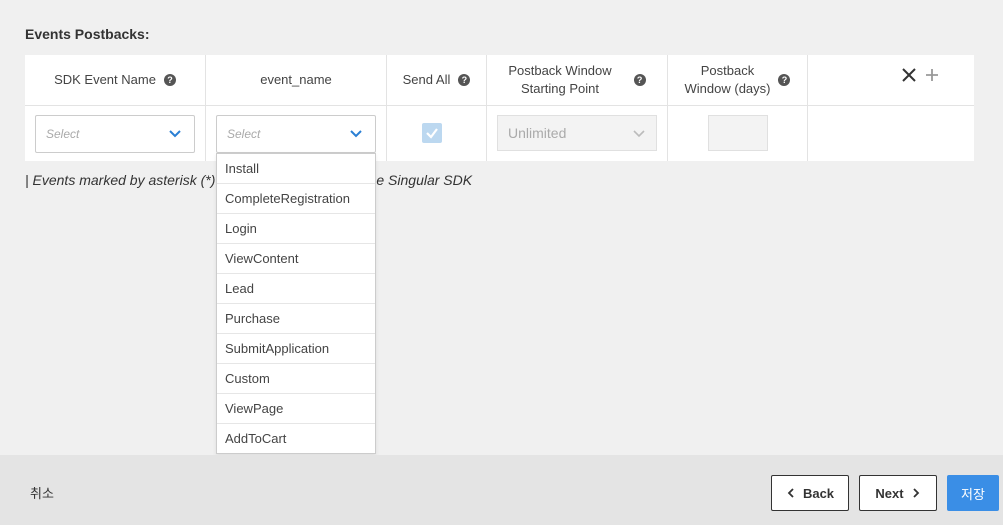 This screenshot has height=525, width=1003. I want to click on chevron-right-icon, so click(915, 493).